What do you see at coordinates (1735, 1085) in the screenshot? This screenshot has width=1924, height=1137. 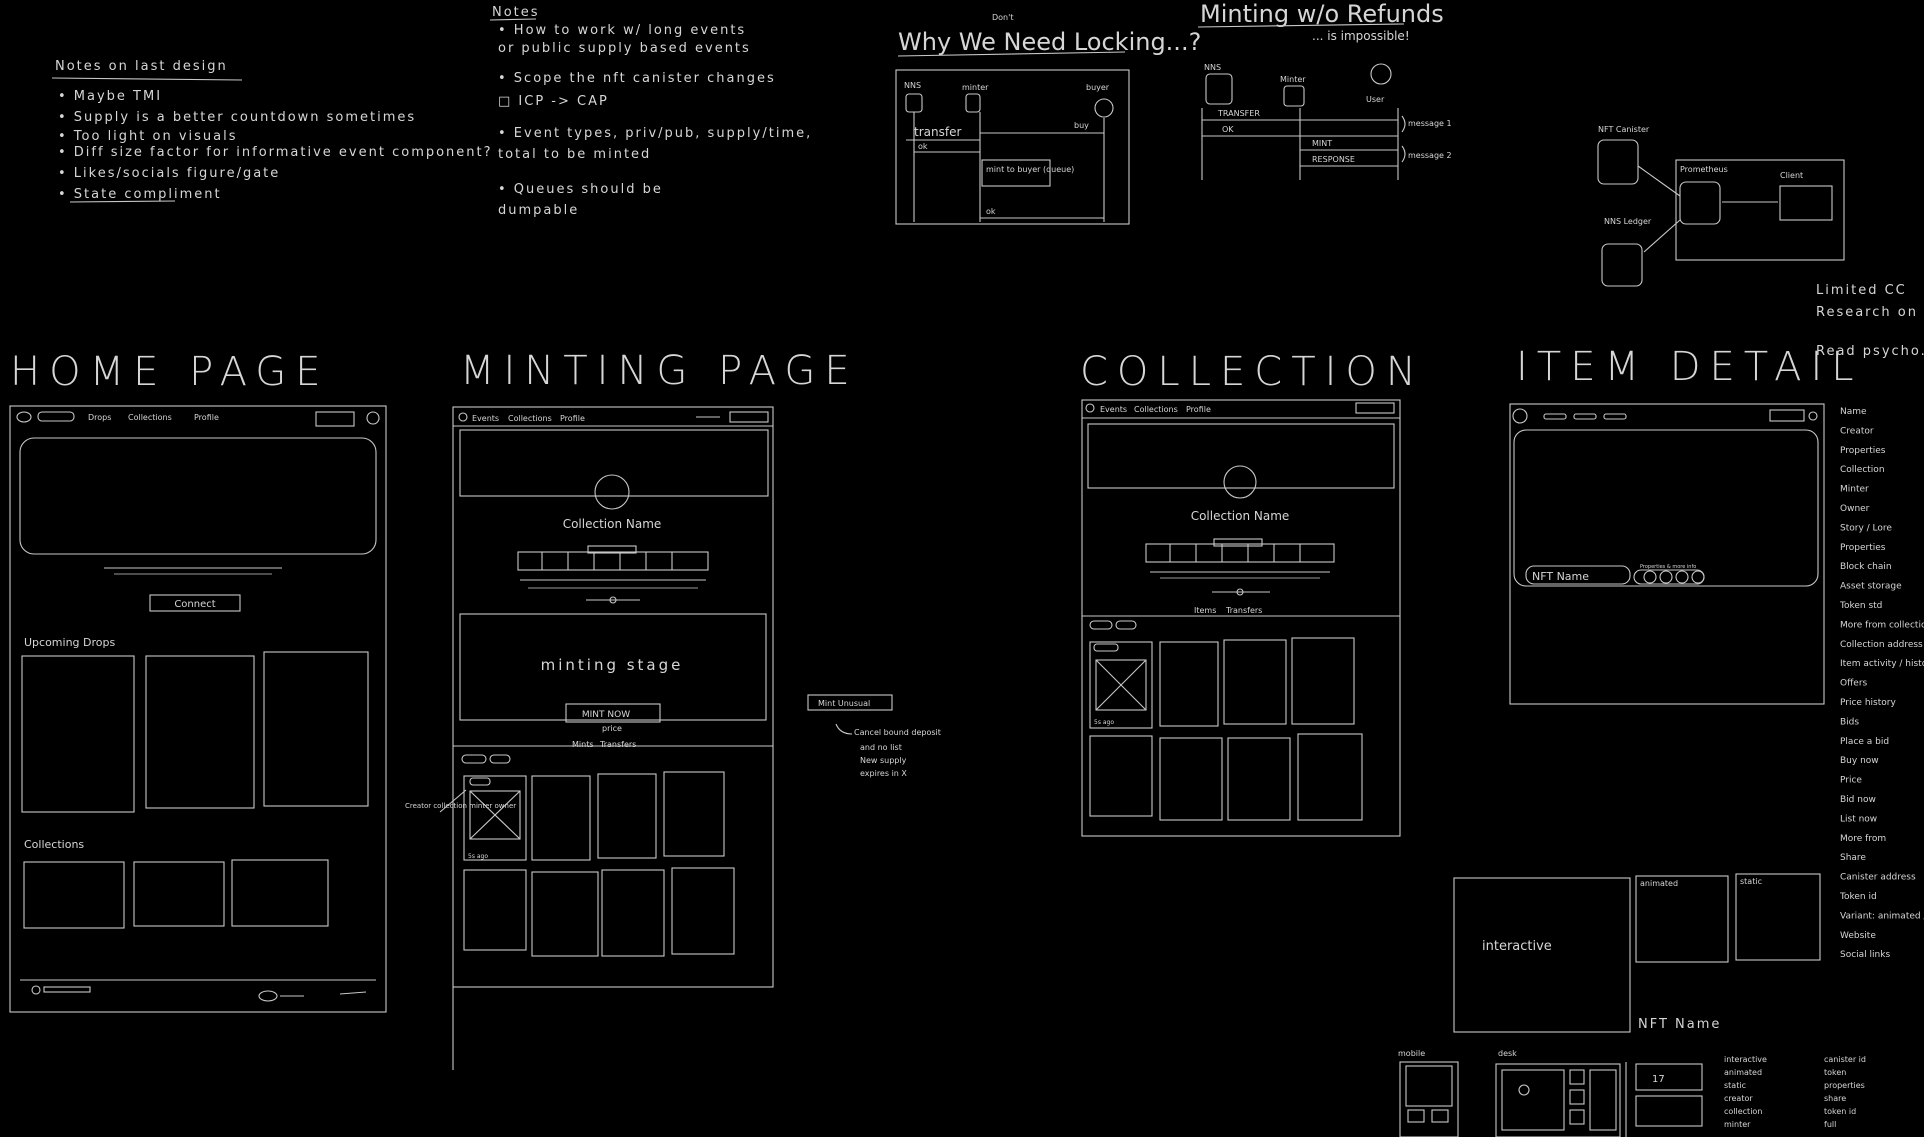 I see `legend-item: static` at bounding box center [1735, 1085].